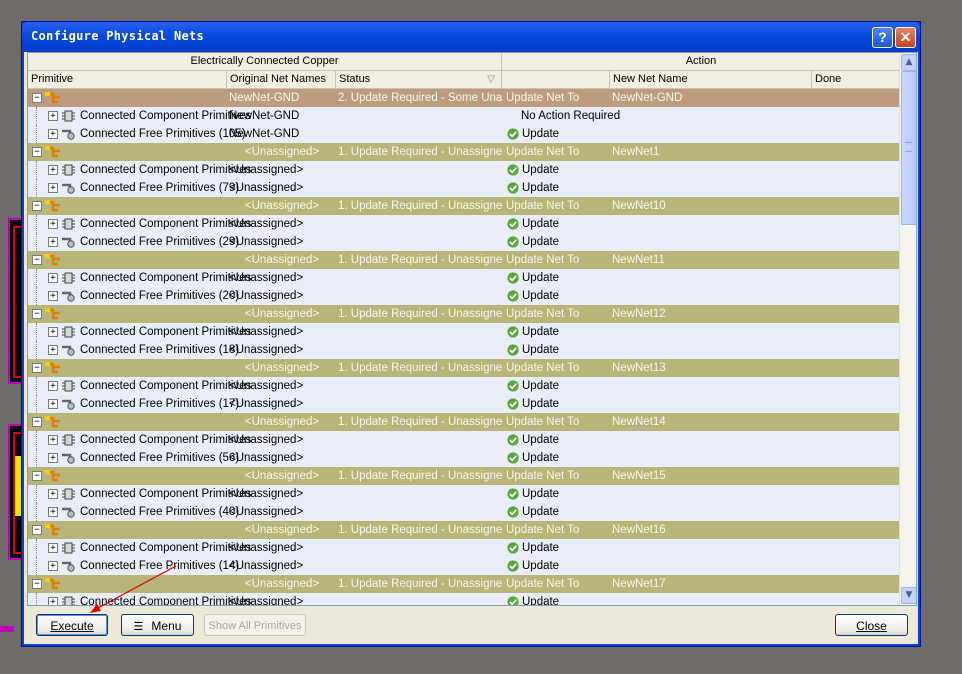 Image resolution: width=962 pixels, height=674 pixels. Describe the element at coordinates (163, 134) in the screenshot. I see `primitive-name: Connected Free Primitives (105)` at that location.